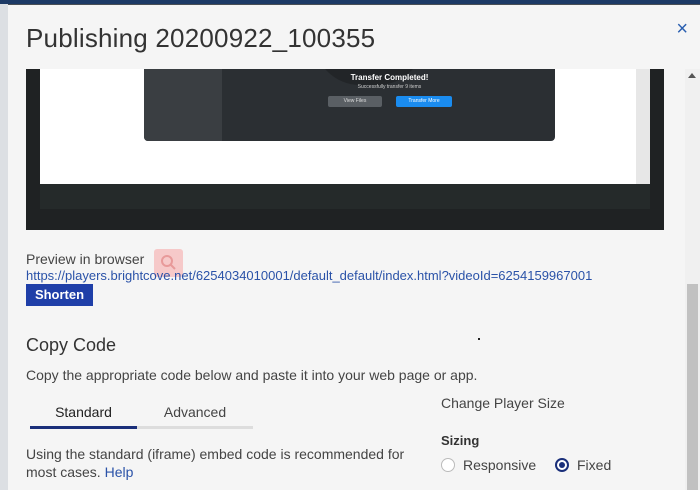  Describe the element at coordinates (500, 465) in the screenshot. I see `responsive-label: Responsive` at that location.